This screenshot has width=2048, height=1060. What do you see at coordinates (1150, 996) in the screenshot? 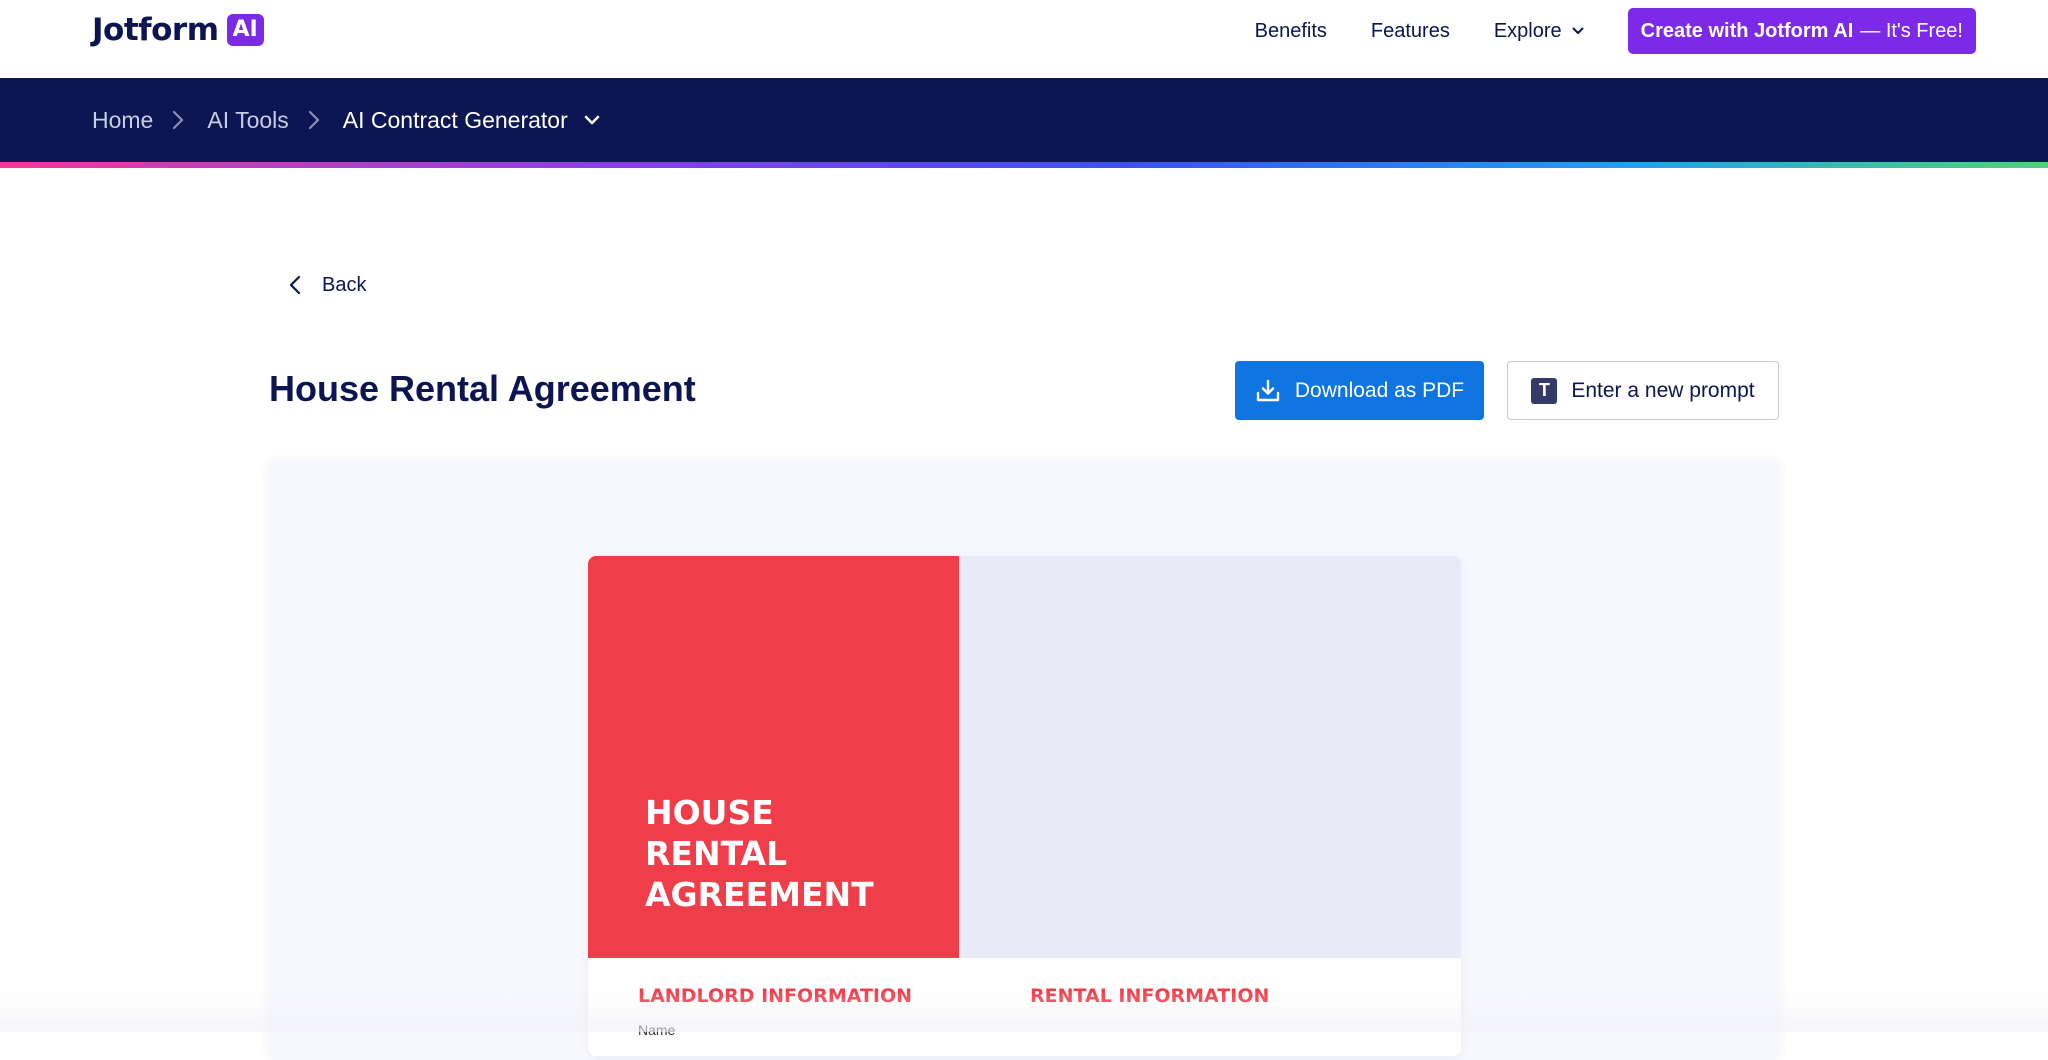
I see `section-rental-information: RENTAL INFORMATION` at bounding box center [1150, 996].